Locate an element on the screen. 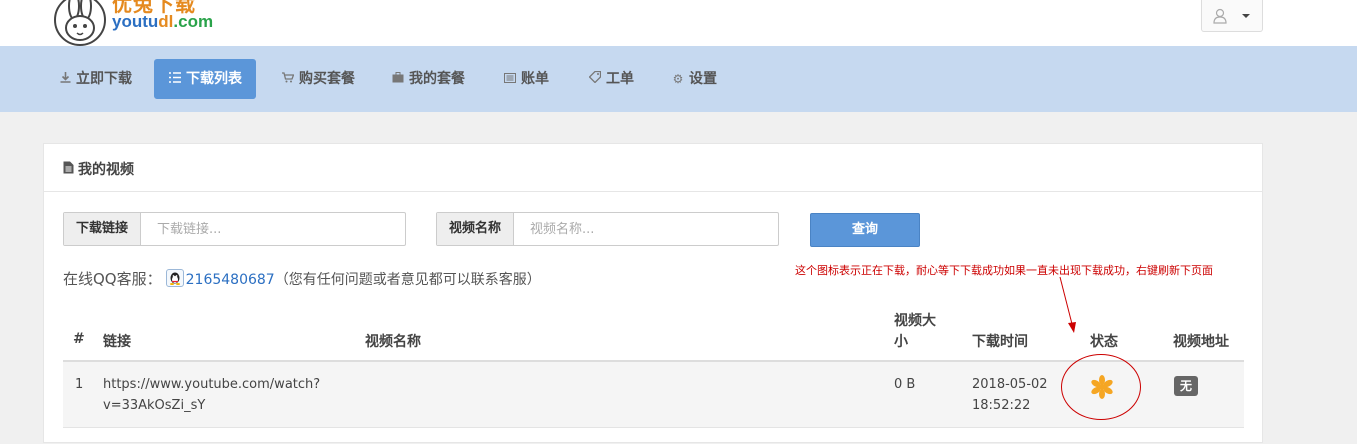  rabbit-logo-icon is located at coordinates (80, 23).